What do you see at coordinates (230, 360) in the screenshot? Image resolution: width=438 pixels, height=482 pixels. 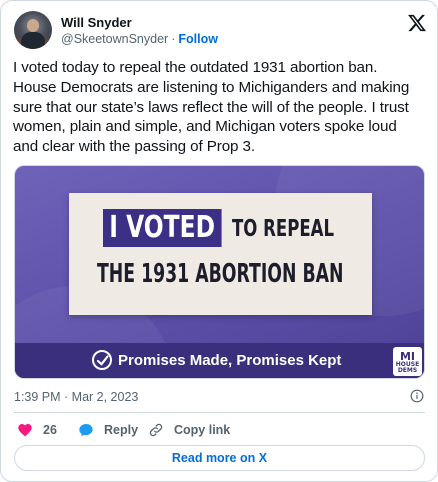 I see `slogan-text: Promises Made, Promises Kept` at bounding box center [230, 360].